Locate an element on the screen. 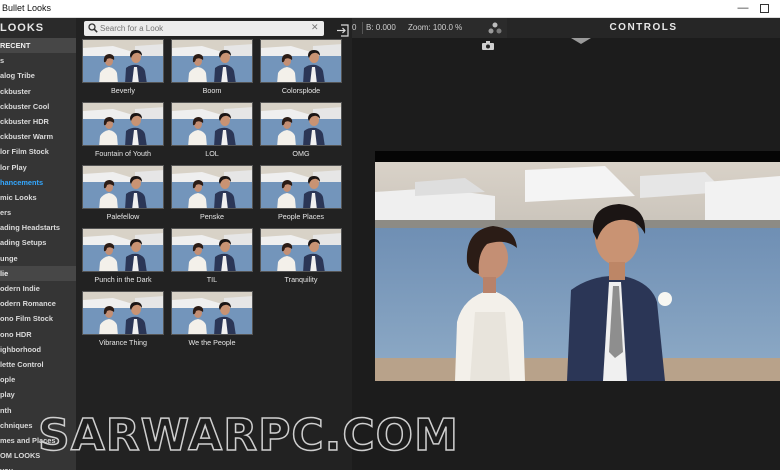 This screenshot has width=780, height=470. b-value-readout: B: 0.000 is located at coordinates (381, 27).